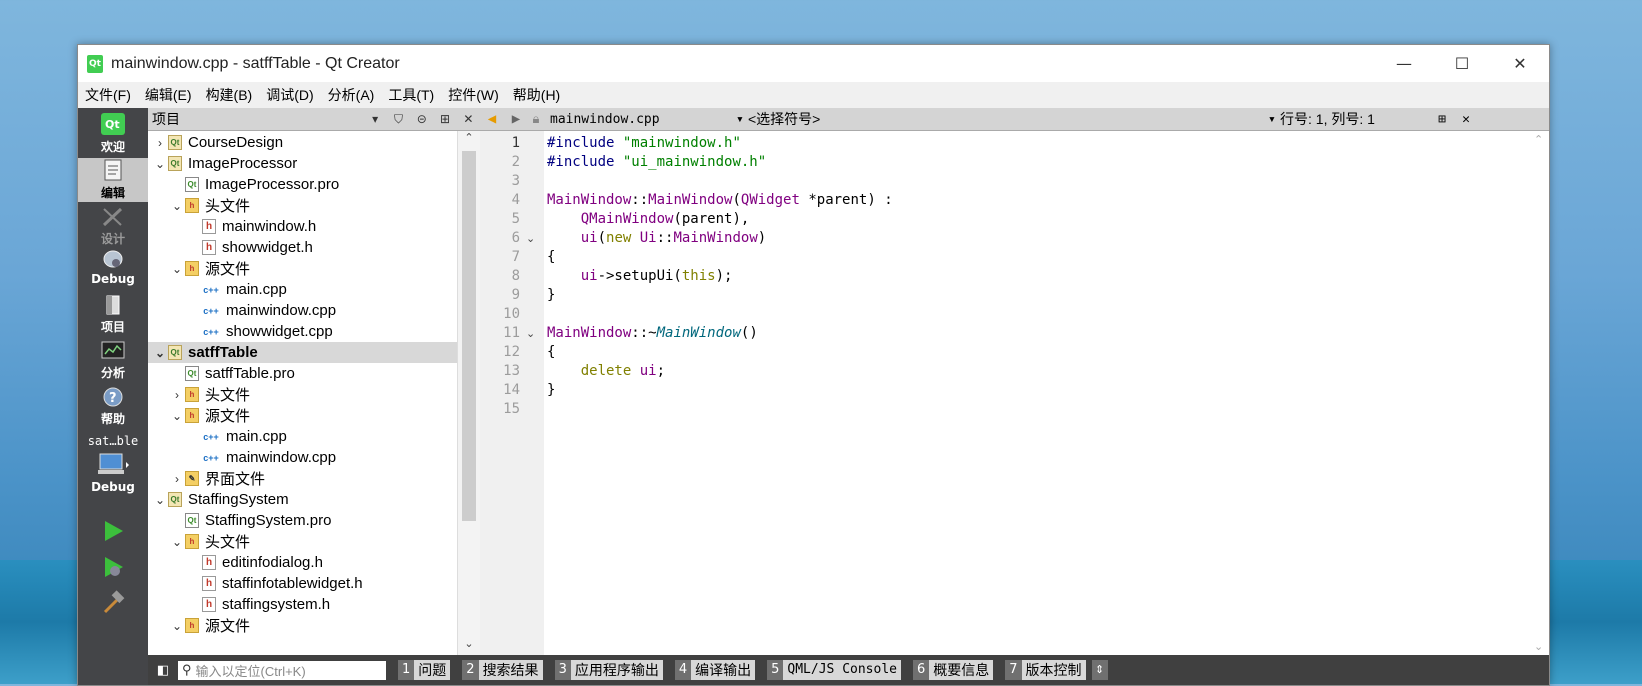  I want to click on output-pane-button: 2 搜索结果, so click(502, 670).